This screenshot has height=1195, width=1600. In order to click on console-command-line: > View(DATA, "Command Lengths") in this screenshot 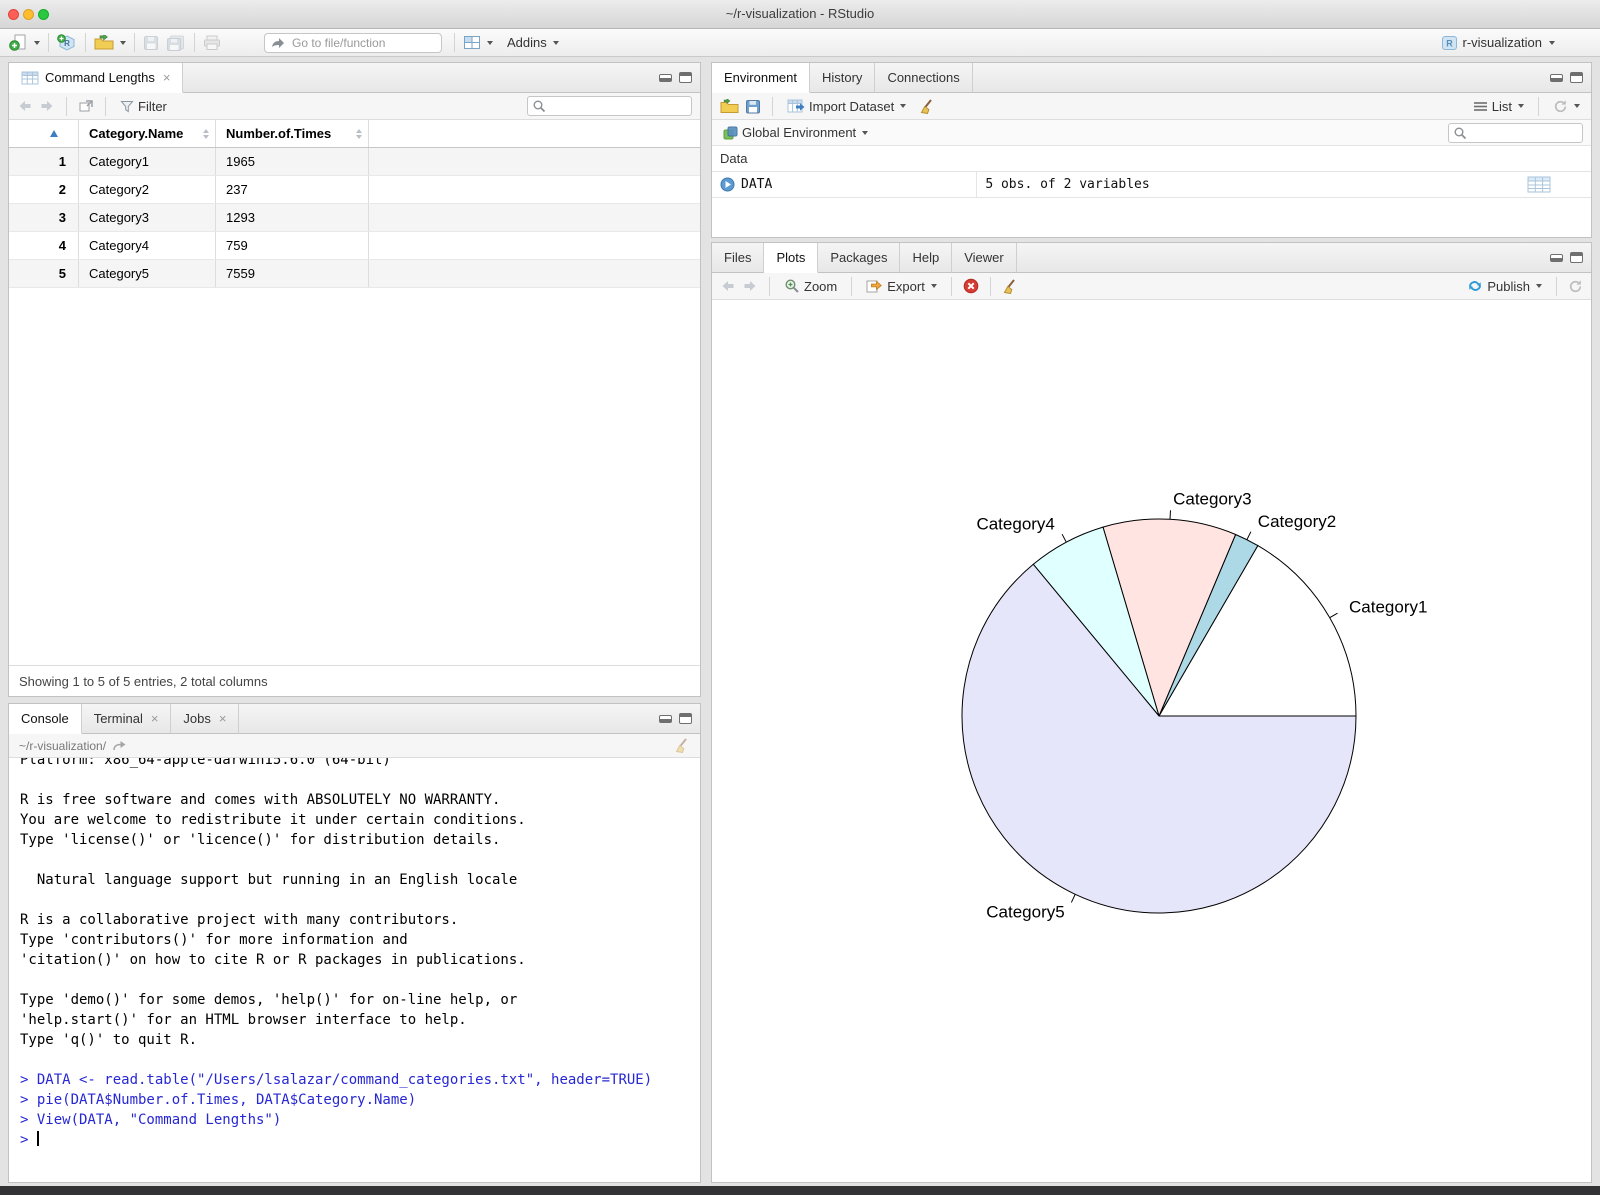, I will do `click(151, 1120)`.